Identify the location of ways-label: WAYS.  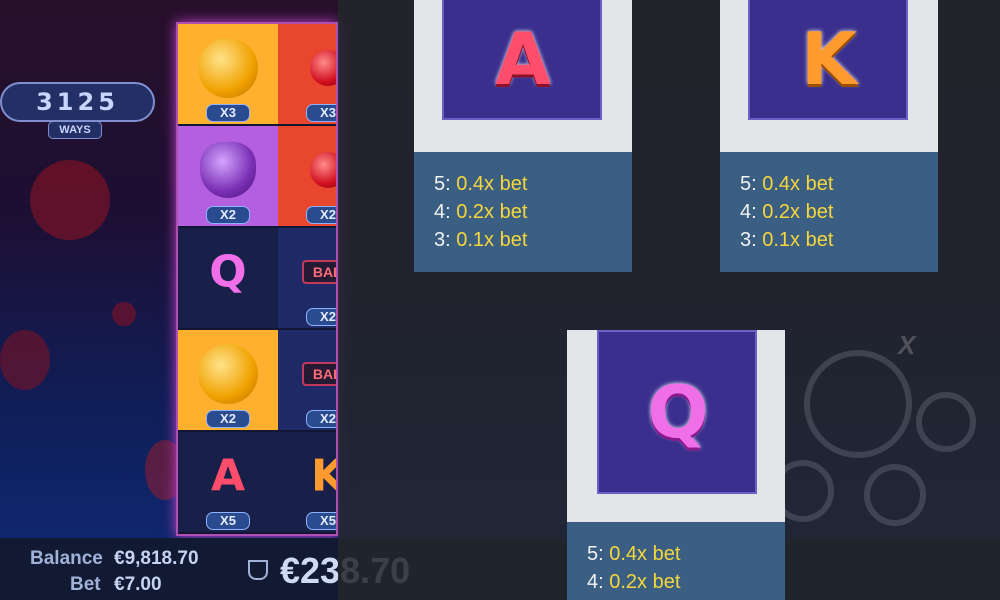
(75, 130).